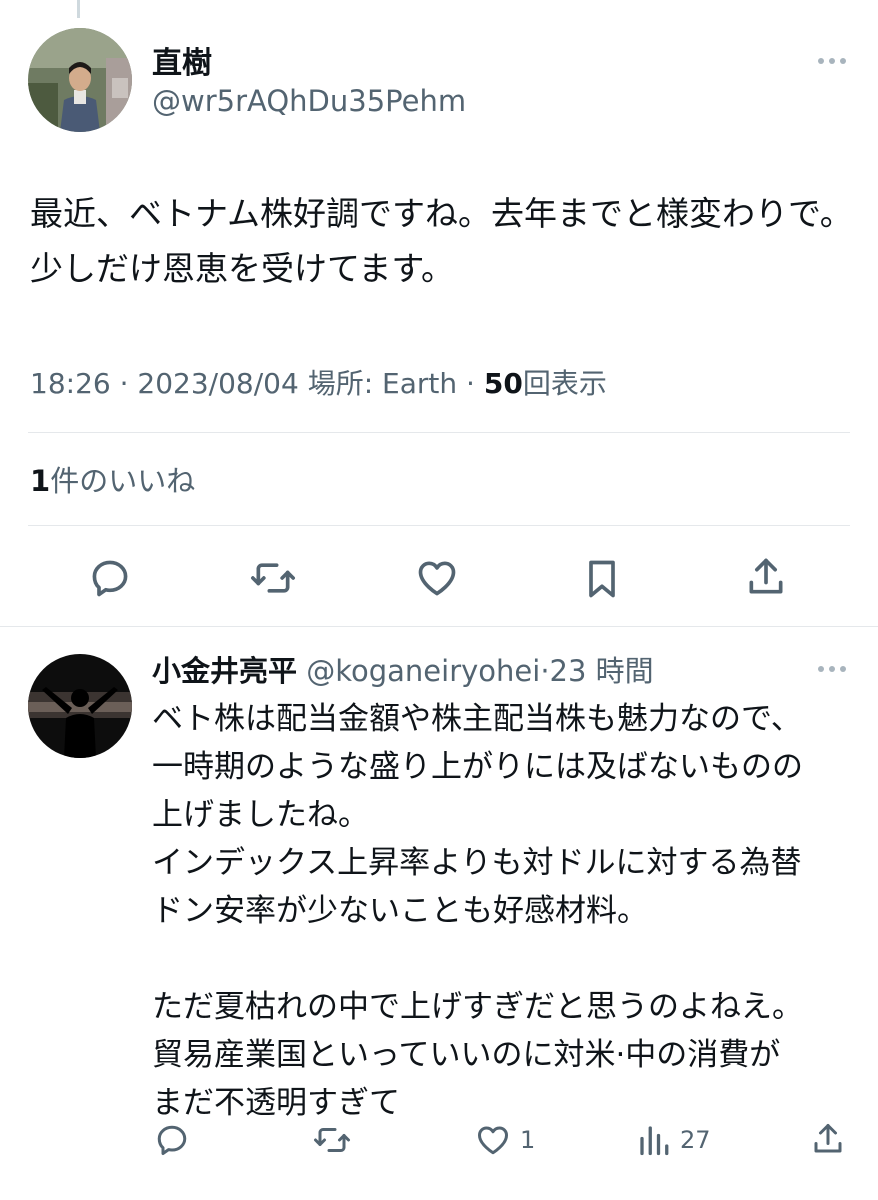  Describe the element at coordinates (528, 1140) in the screenshot. I see `reply-like-count: 1` at that location.